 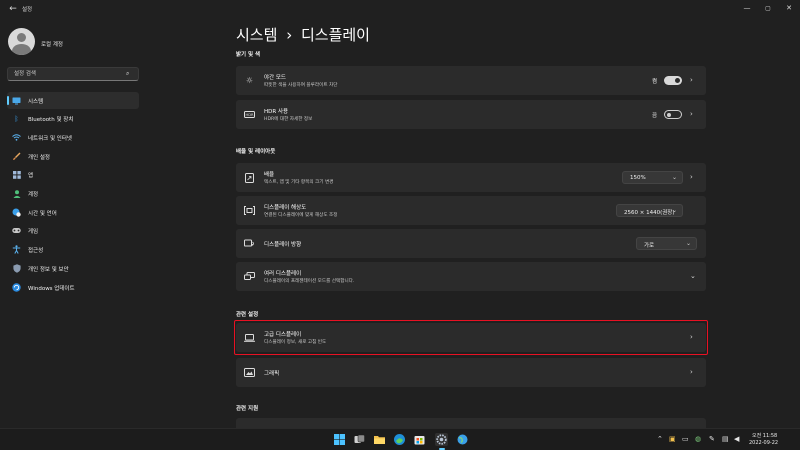 What do you see at coordinates (471, 423) in the screenshot?
I see `card-related-support` at bounding box center [471, 423].